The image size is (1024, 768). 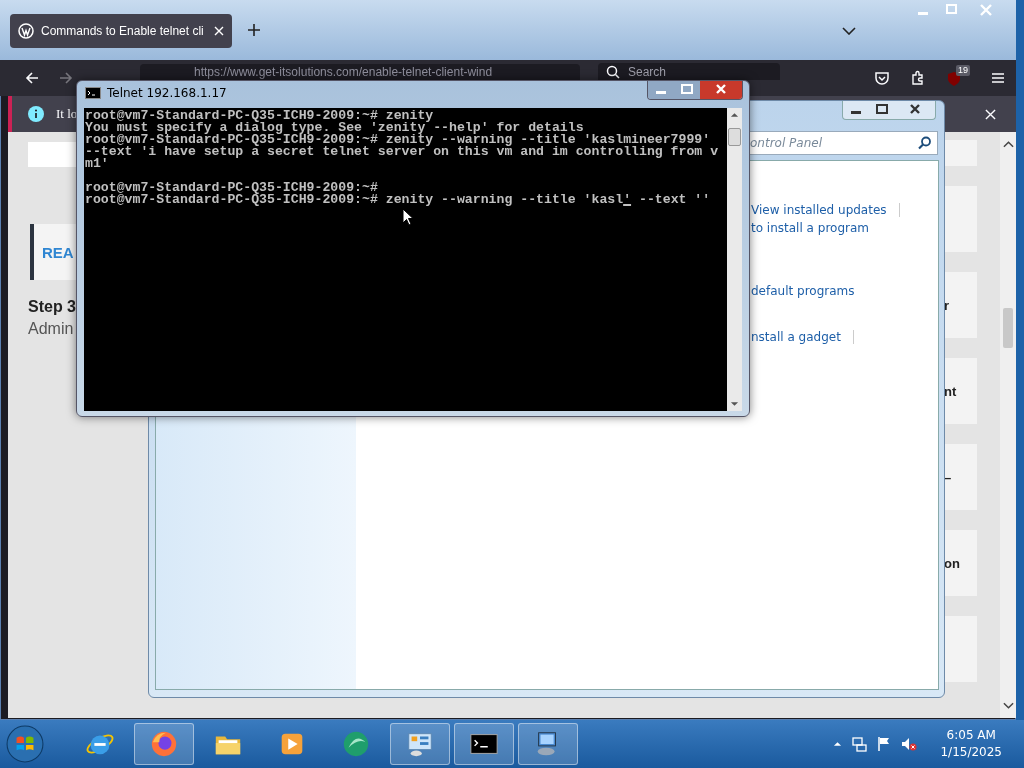 I want to click on start-button, so click(x=25, y=744).